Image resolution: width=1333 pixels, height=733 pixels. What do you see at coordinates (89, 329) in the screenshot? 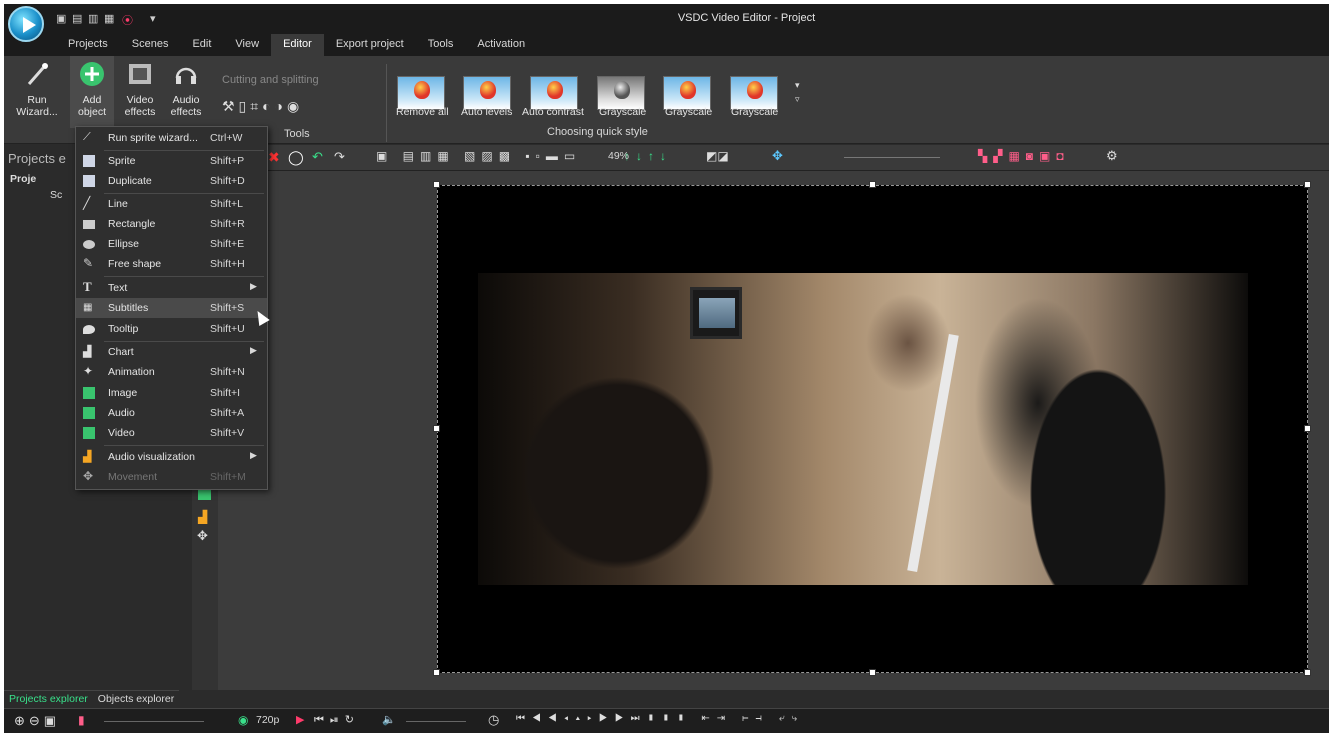
I see `tooltip-icon` at bounding box center [89, 329].